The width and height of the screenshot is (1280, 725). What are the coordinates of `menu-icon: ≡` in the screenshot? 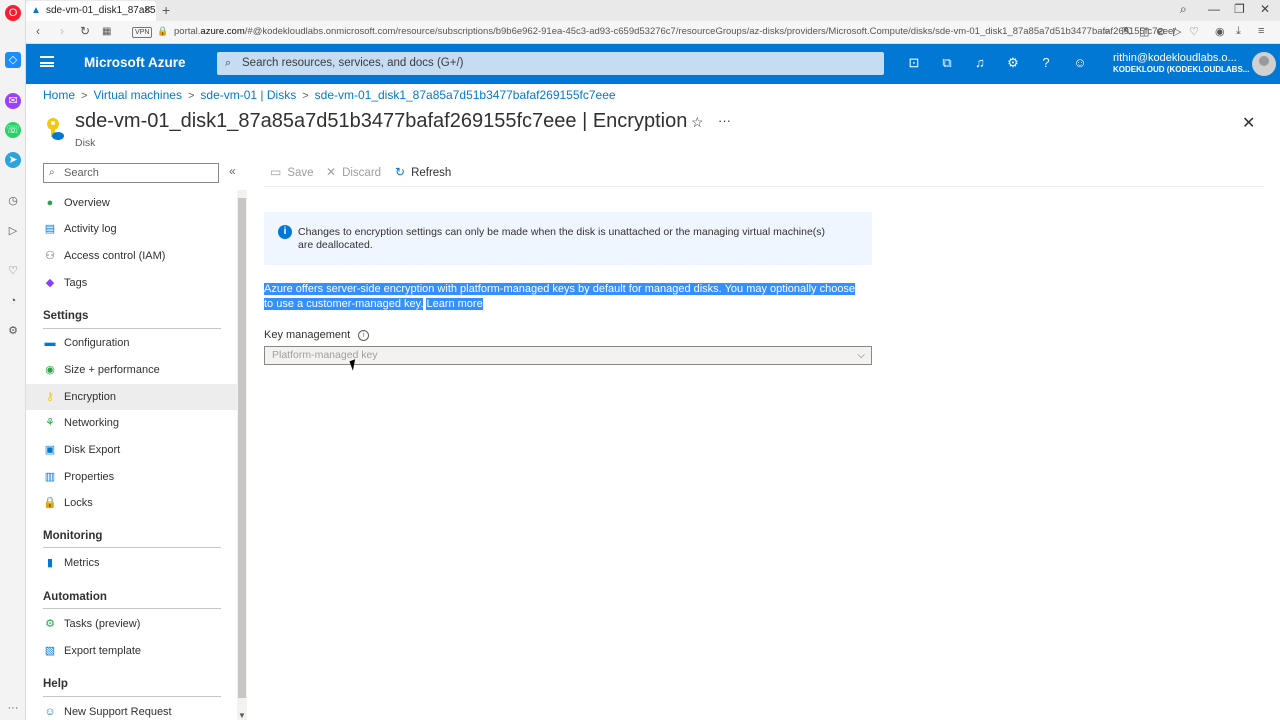 It's located at (1261, 31).